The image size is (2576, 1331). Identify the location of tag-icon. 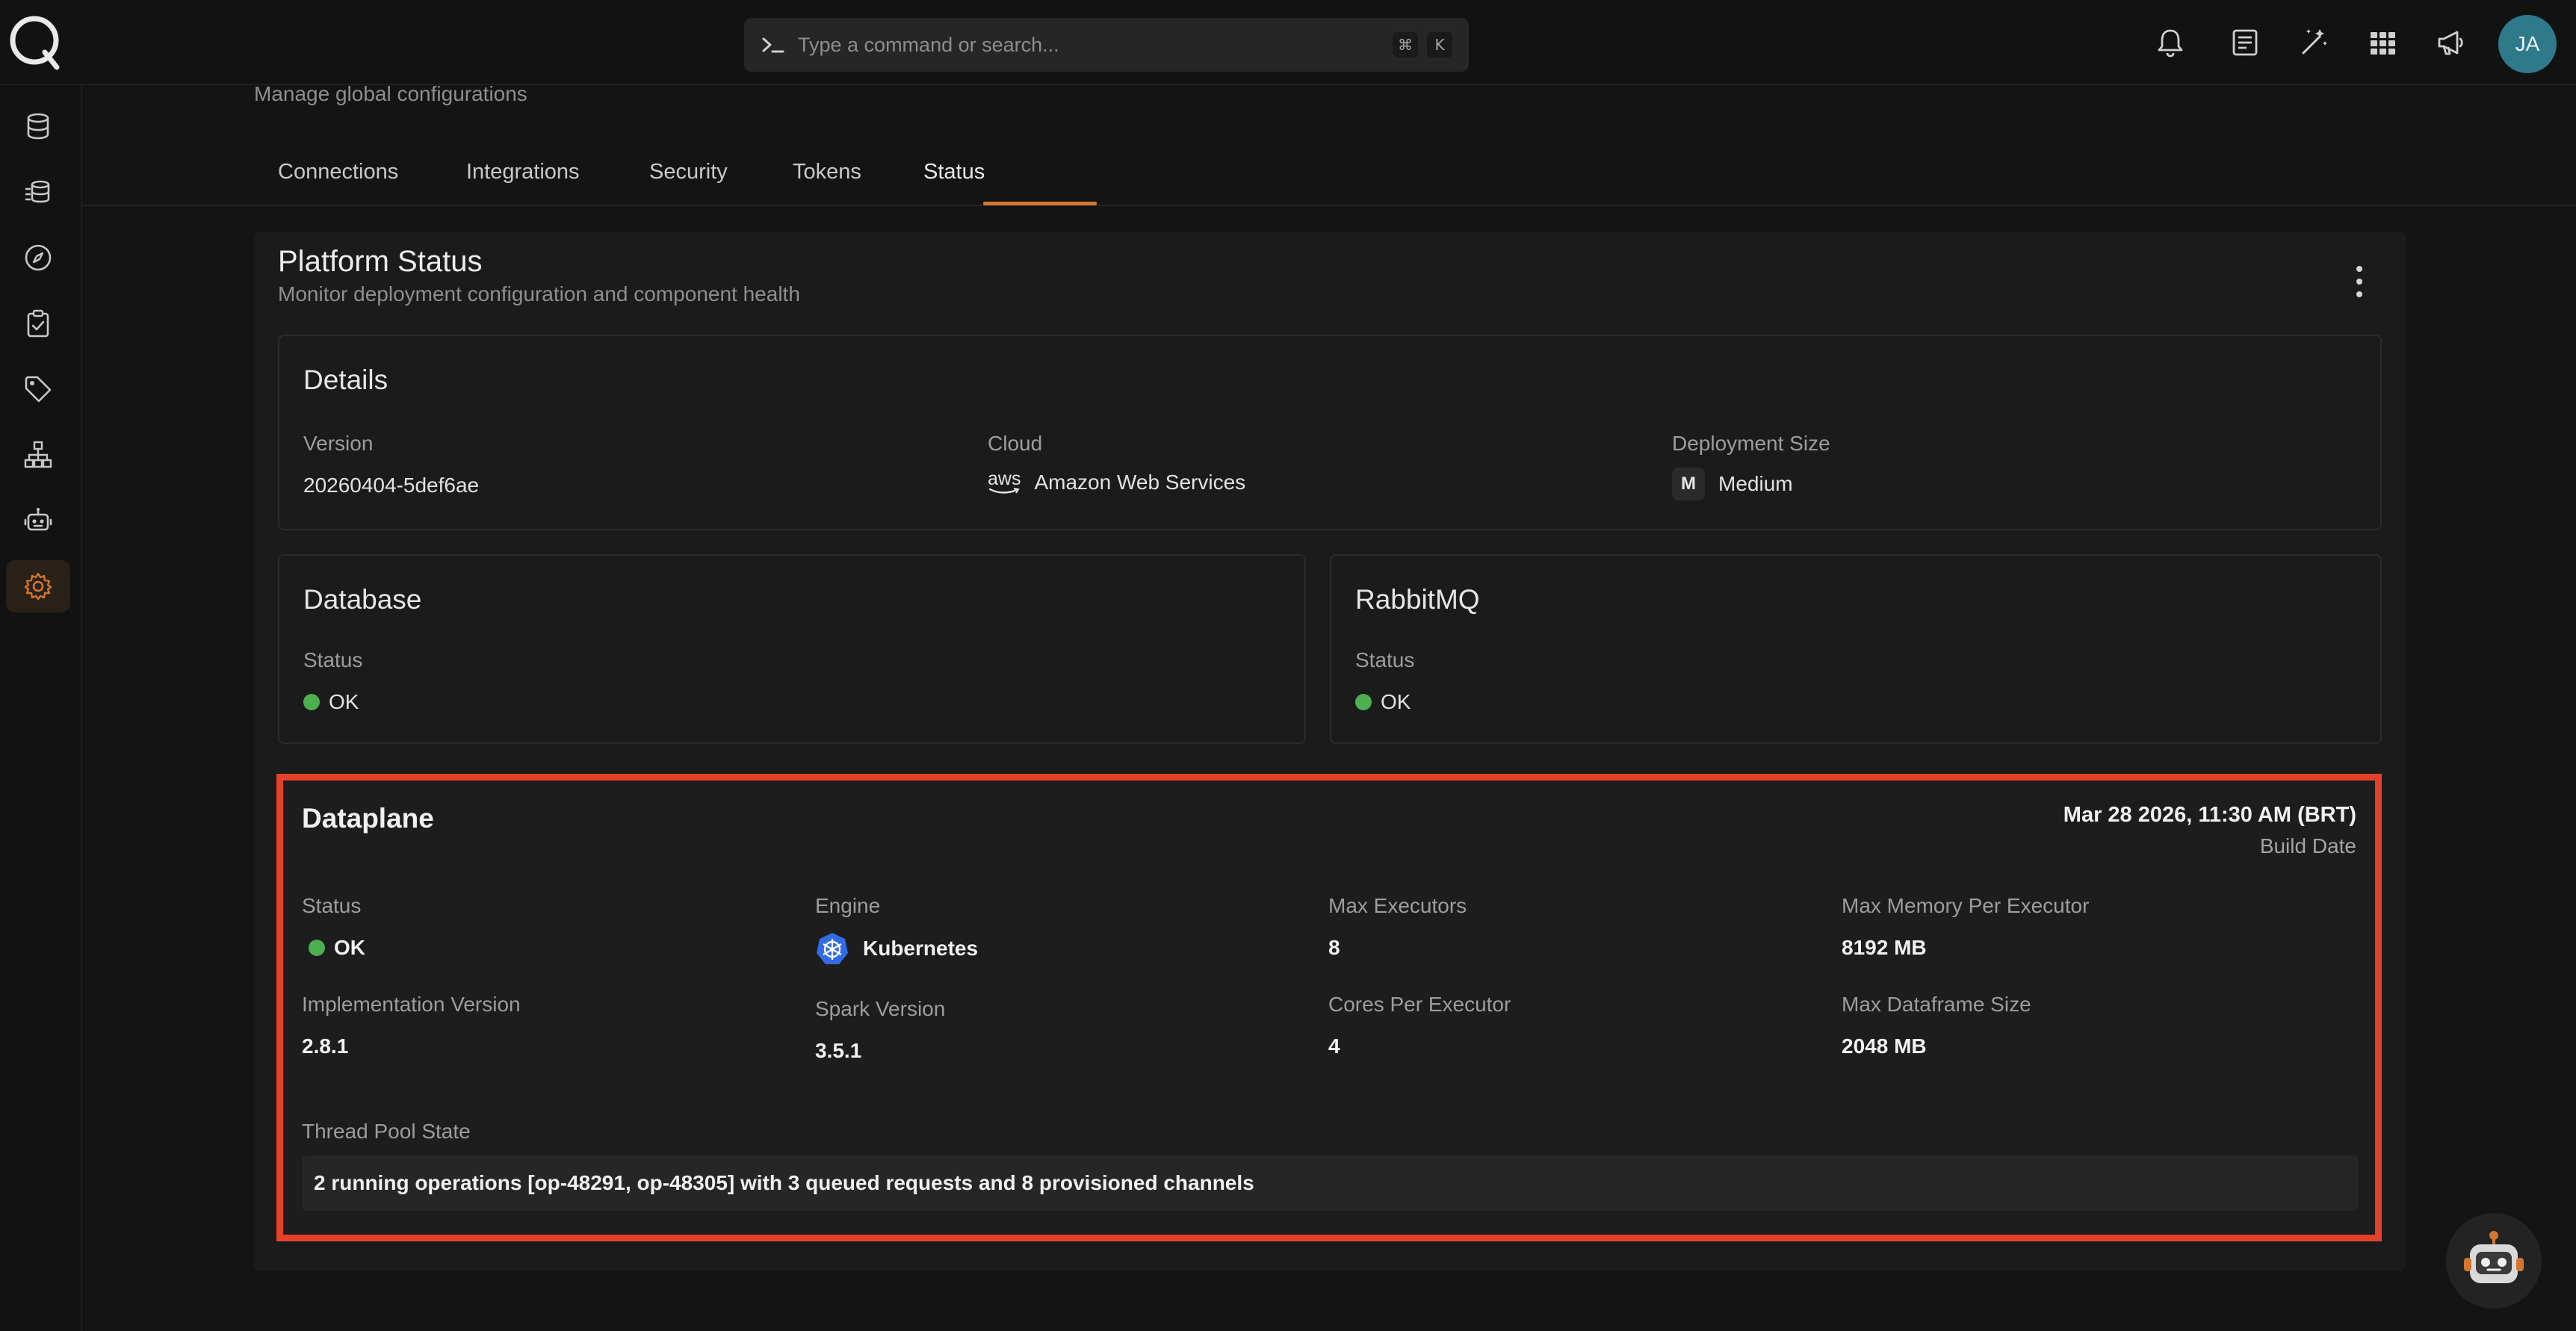
(38, 389).